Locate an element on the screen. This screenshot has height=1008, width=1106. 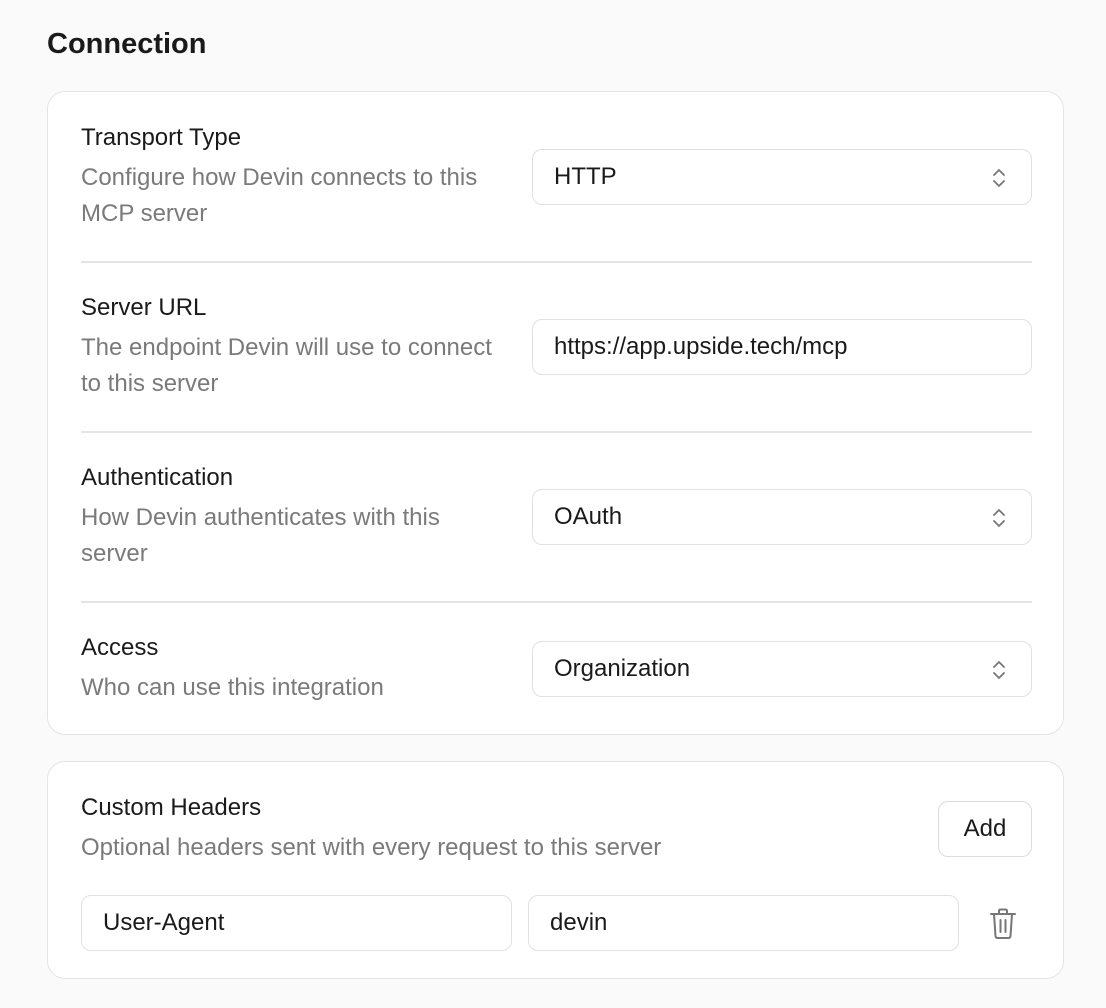
header-key-input: User-Agent is located at coordinates (296, 923).